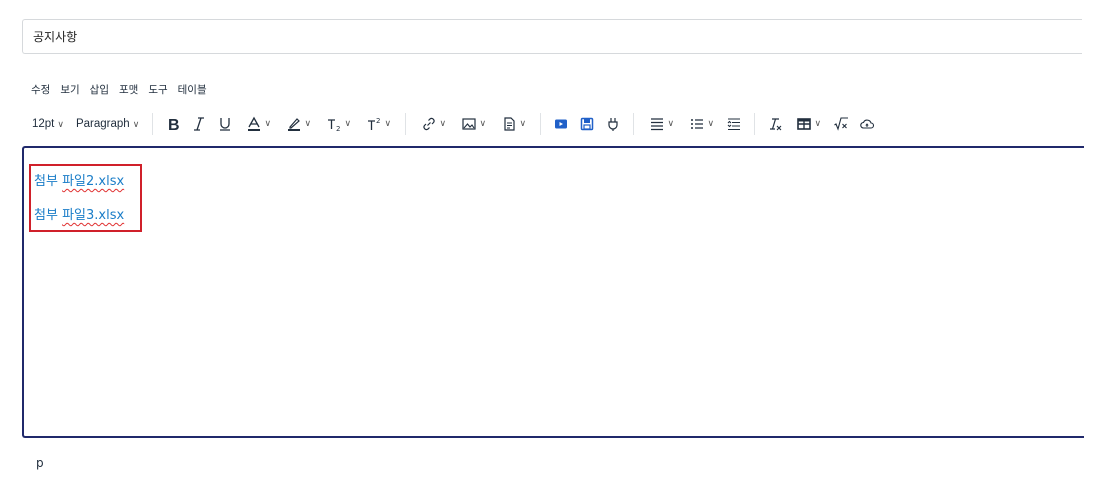 This screenshot has height=482, width=1107. I want to click on italic-icon, so click(199, 124).